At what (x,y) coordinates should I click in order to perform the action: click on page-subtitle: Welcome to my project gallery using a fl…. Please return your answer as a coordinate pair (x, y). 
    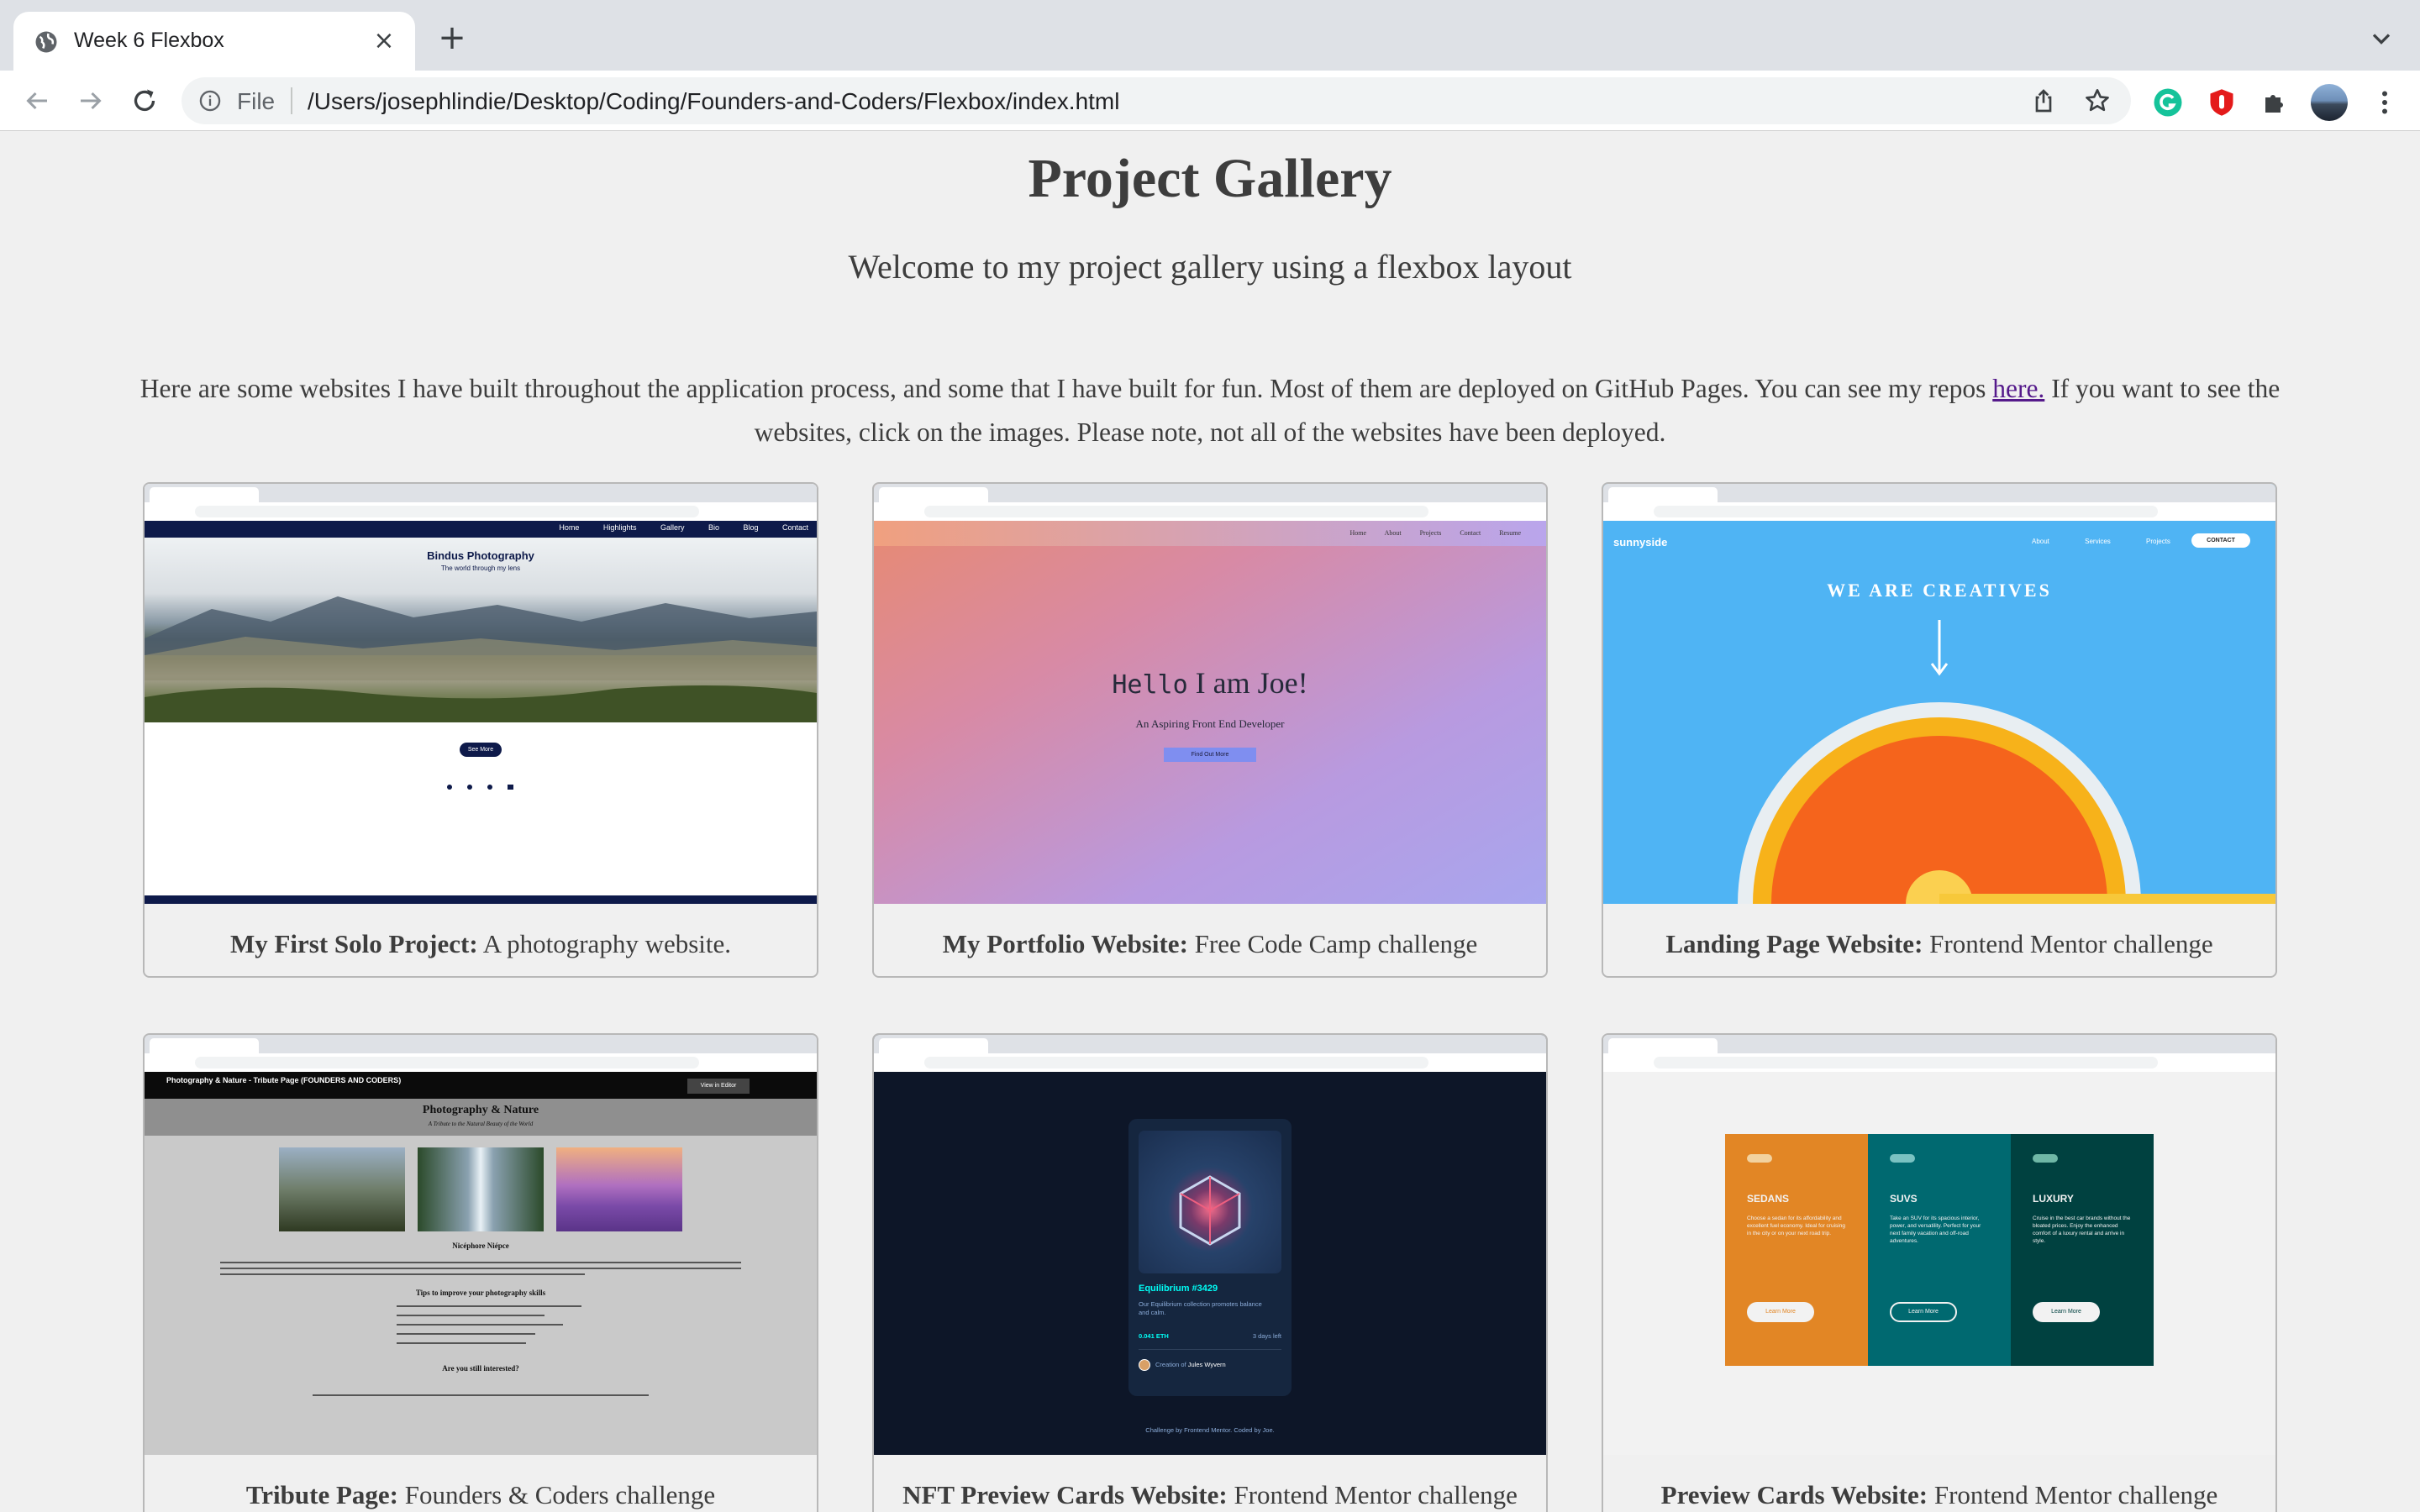
    Looking at the image, I should click on (1210, 267).